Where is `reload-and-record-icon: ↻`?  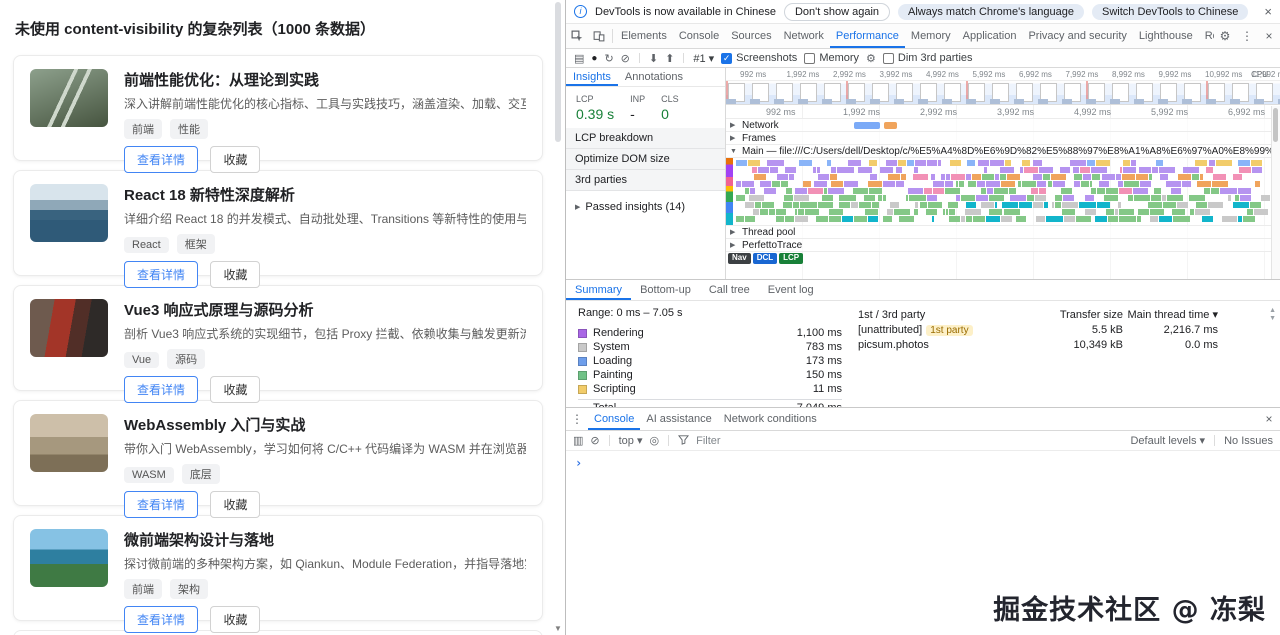
reload-and-record-icon: ↻ is located at coordinates (608, 58).